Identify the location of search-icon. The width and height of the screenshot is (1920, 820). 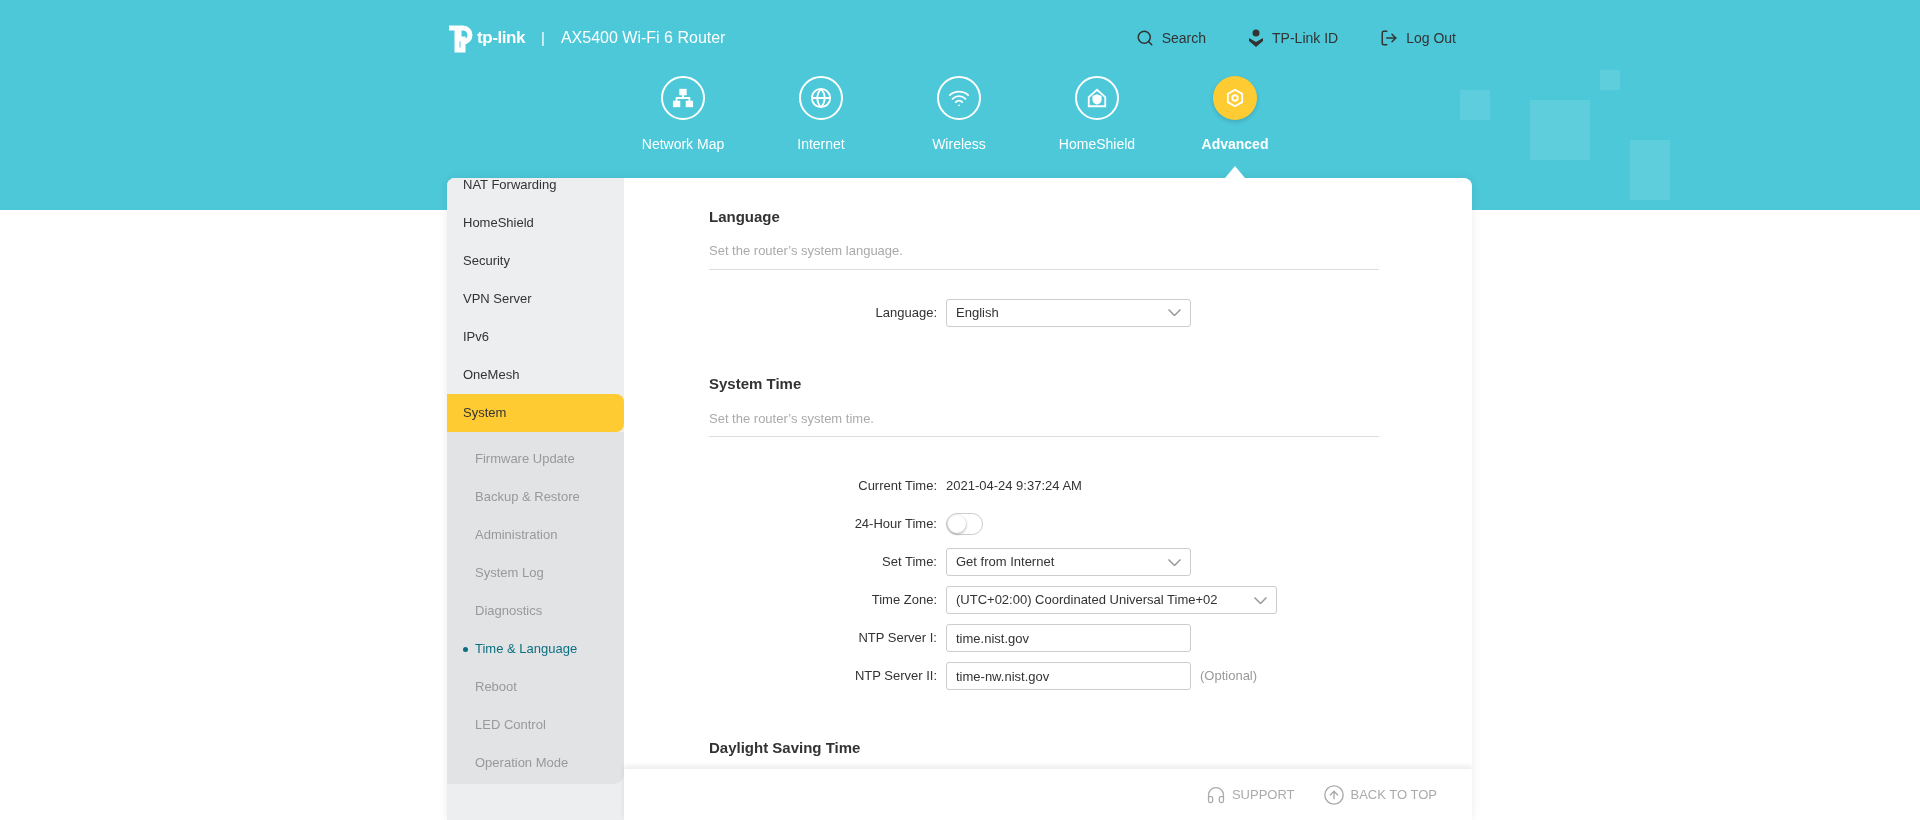
(1144, 38).